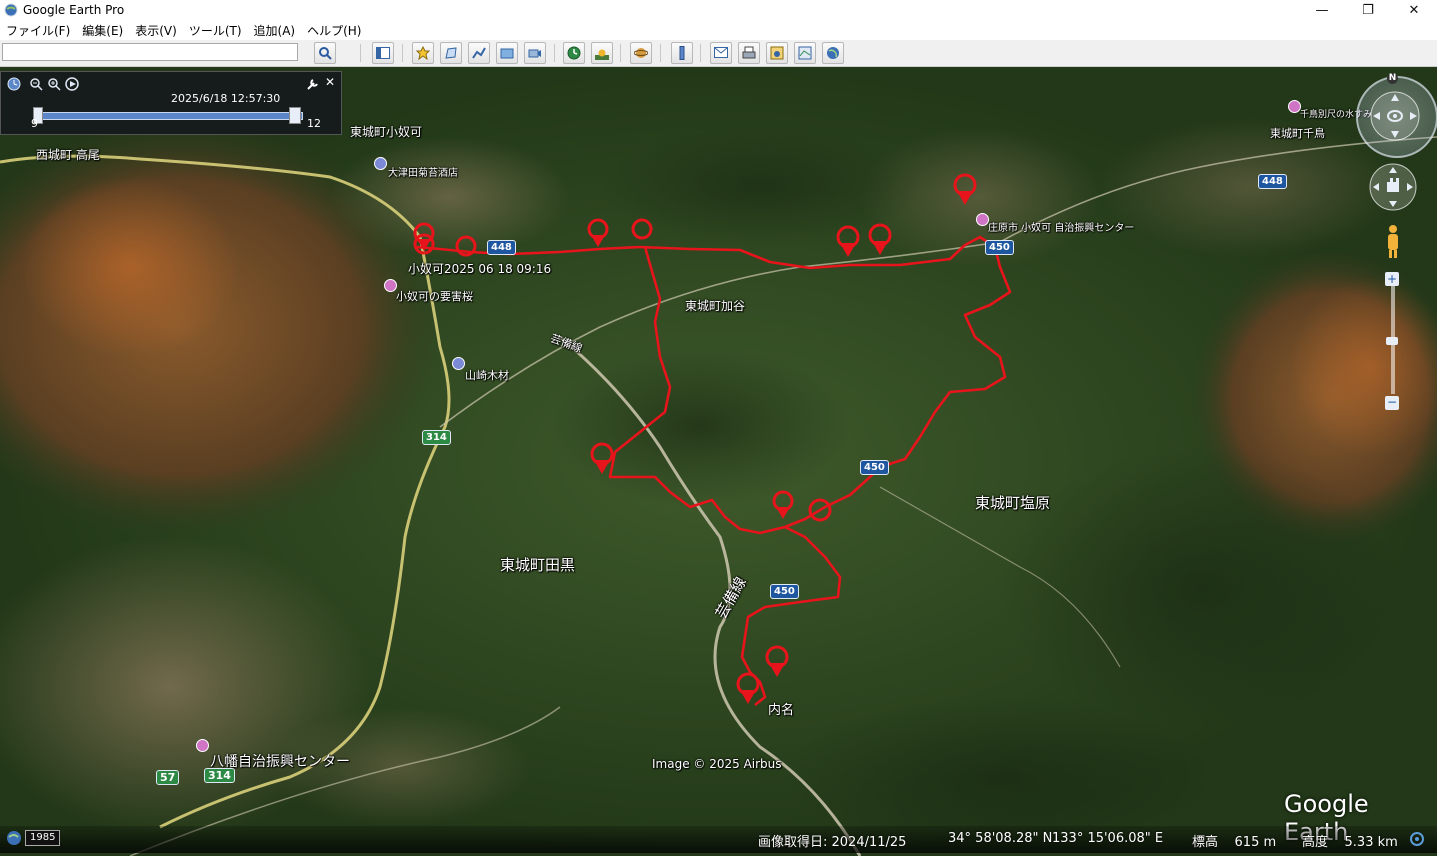 This screenshot has height=856, width=1437. Describe the element at coordinates (275, 30) in the screenshot. I see `menu-add: 追加(A)` at that location.